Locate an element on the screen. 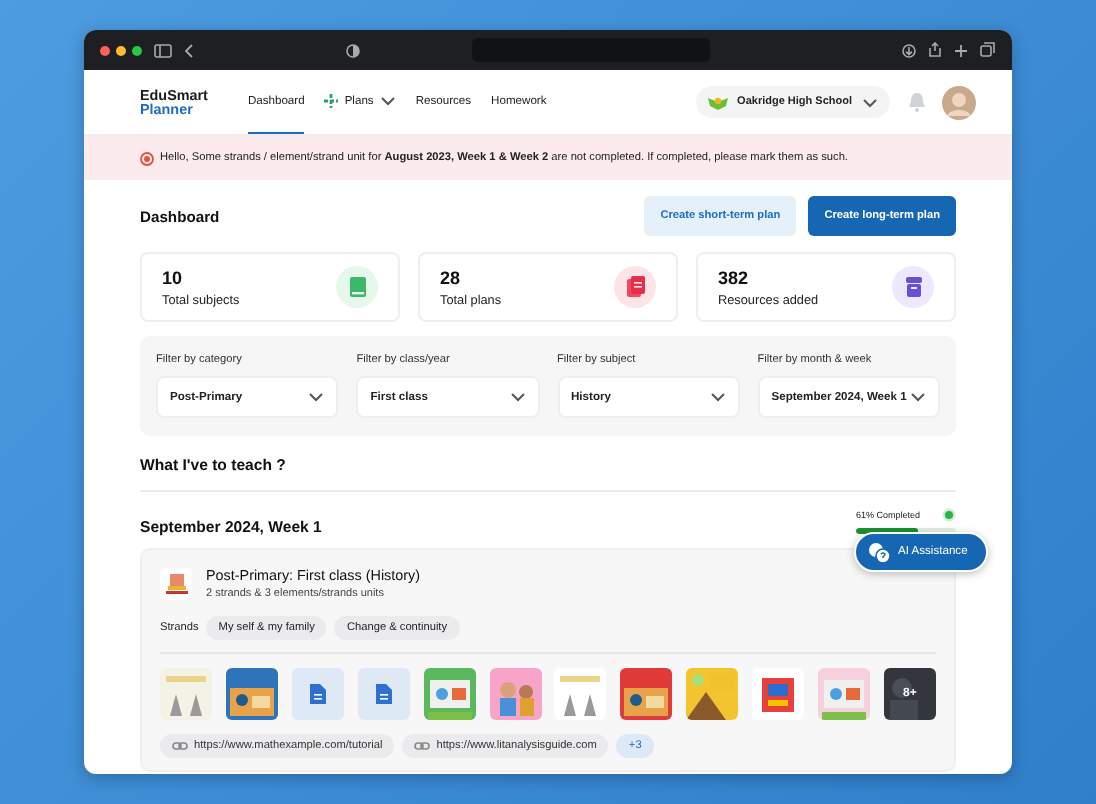 The image size is (1096, 804). stat-value: 28 is located at coordinates (451, 277).